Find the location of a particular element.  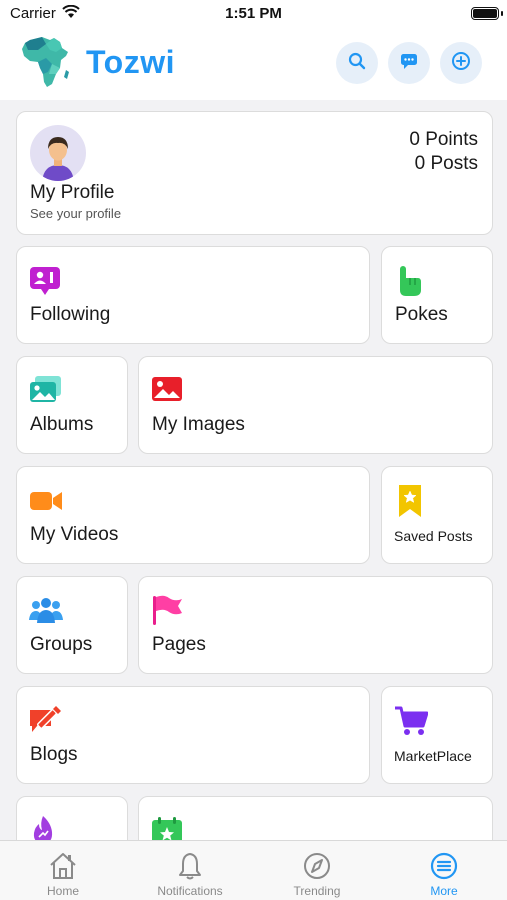

tab-home-label: Home is located at coordinates (62, 891).